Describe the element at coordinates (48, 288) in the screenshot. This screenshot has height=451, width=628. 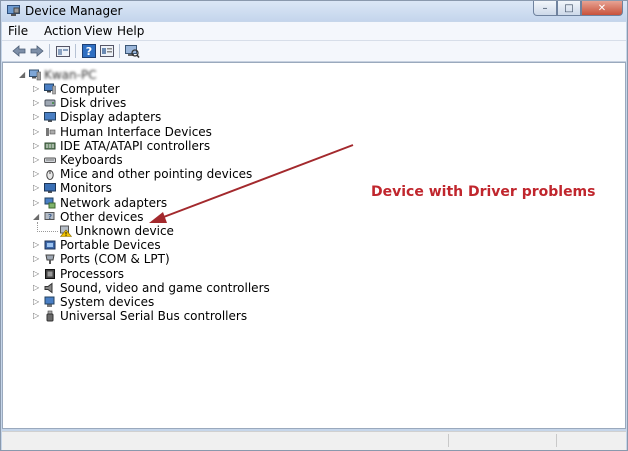
I see `sound-icon` at that location.